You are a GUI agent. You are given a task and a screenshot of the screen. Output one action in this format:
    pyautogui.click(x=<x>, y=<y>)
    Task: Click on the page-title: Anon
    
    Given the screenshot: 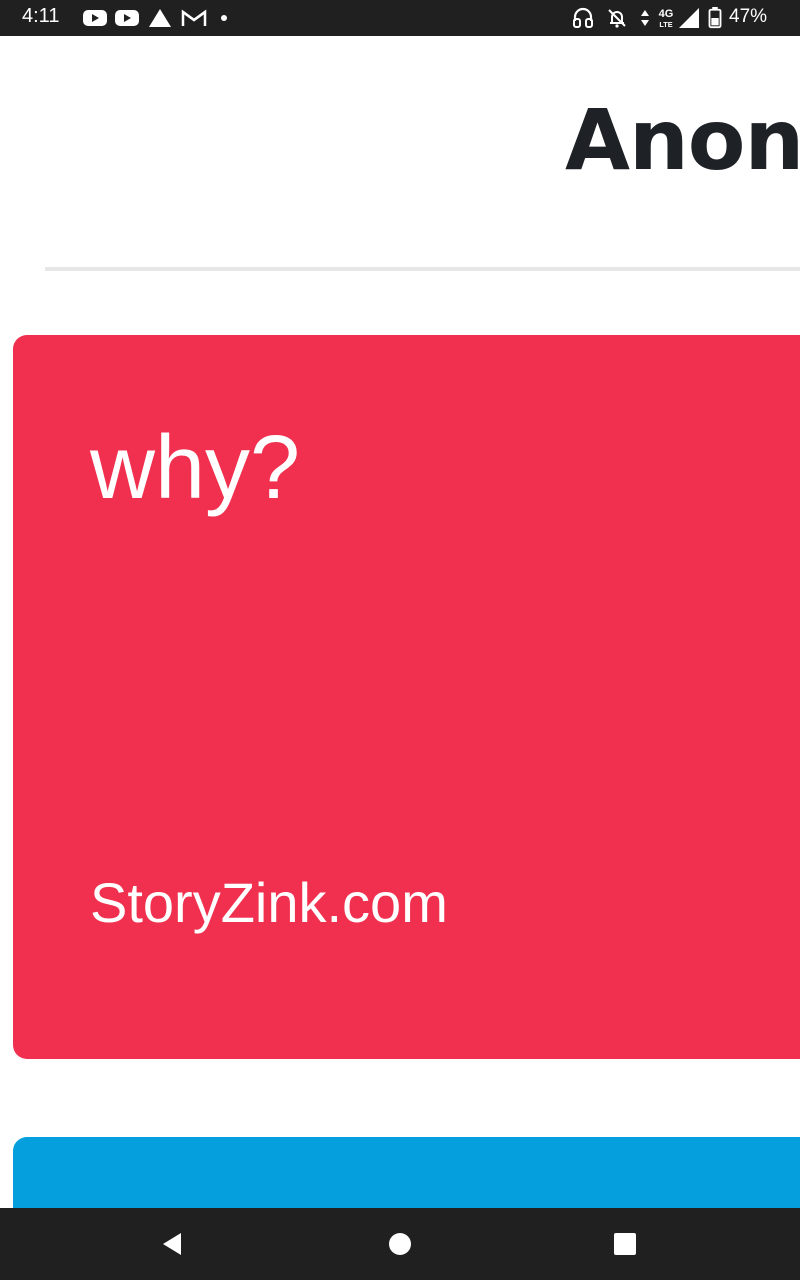 What is the action you would take?
    pyautogui.click(x=682, y=140)
    